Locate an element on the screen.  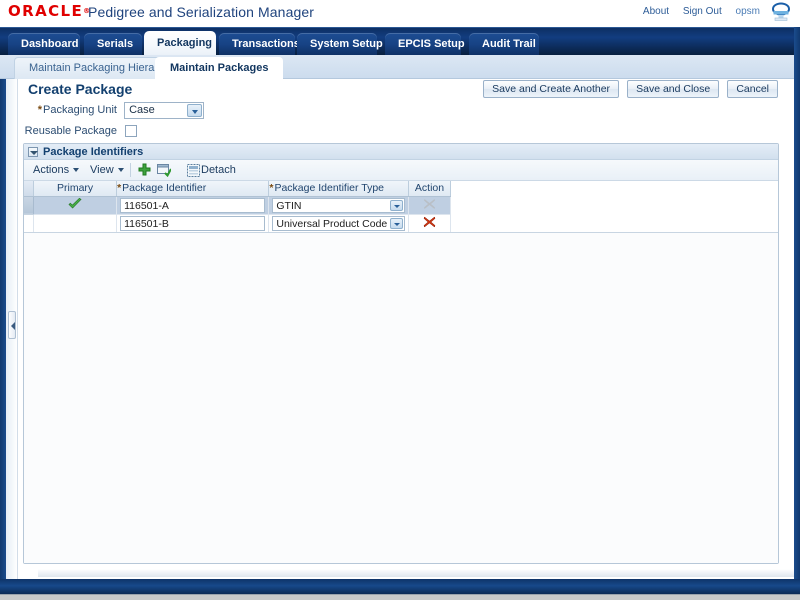
tab-system-setup: System Setup is located at coordinates (340, 44).